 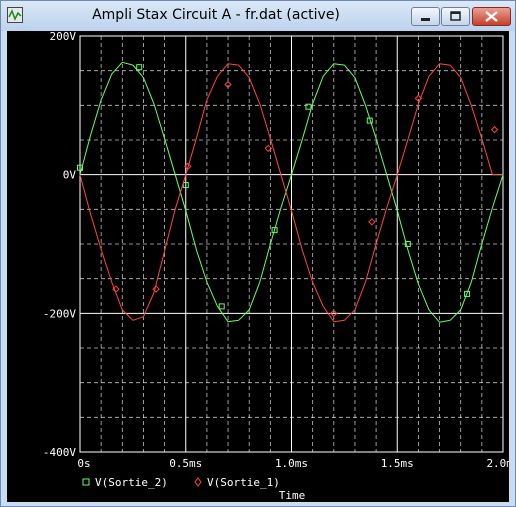 What do you see at coordinates (59, 245) in the screenshot?
I see `y-tick-labels: 200V 0V -200V -400V` at bounding box center [59, 245].